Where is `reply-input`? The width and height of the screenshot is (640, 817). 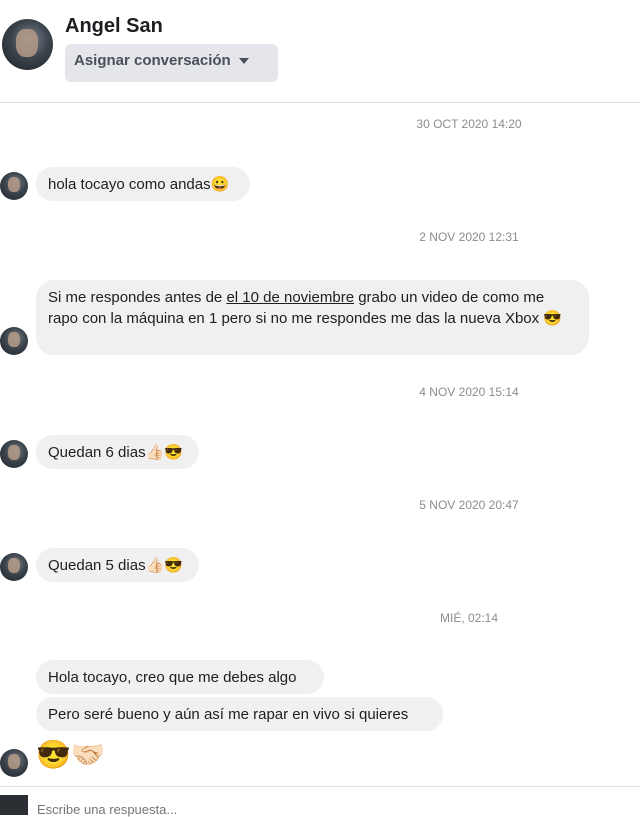 reply-input is located at coordinates (317, 809).